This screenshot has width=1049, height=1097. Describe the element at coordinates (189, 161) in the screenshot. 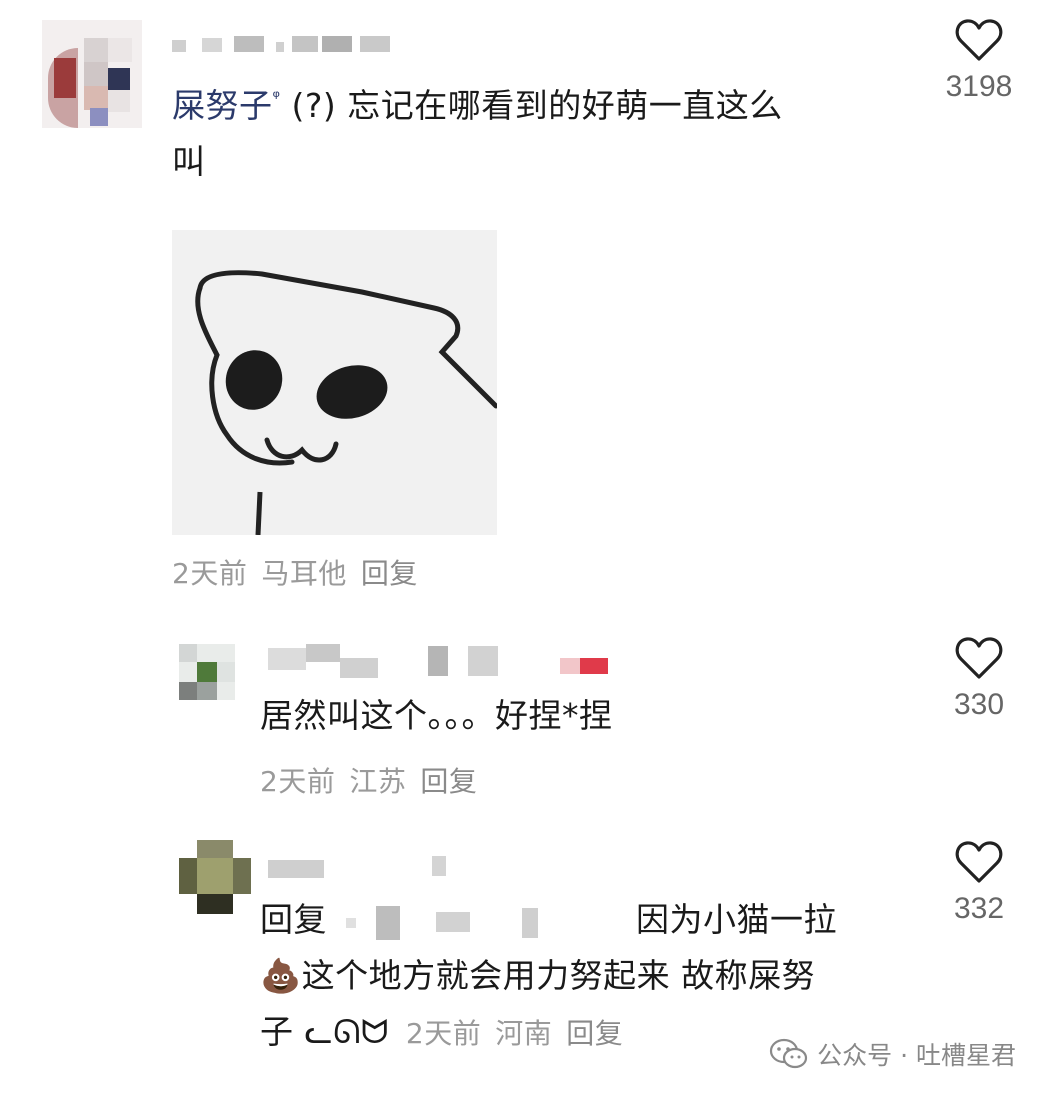

I see `comment-text-line: 叫` at that location.